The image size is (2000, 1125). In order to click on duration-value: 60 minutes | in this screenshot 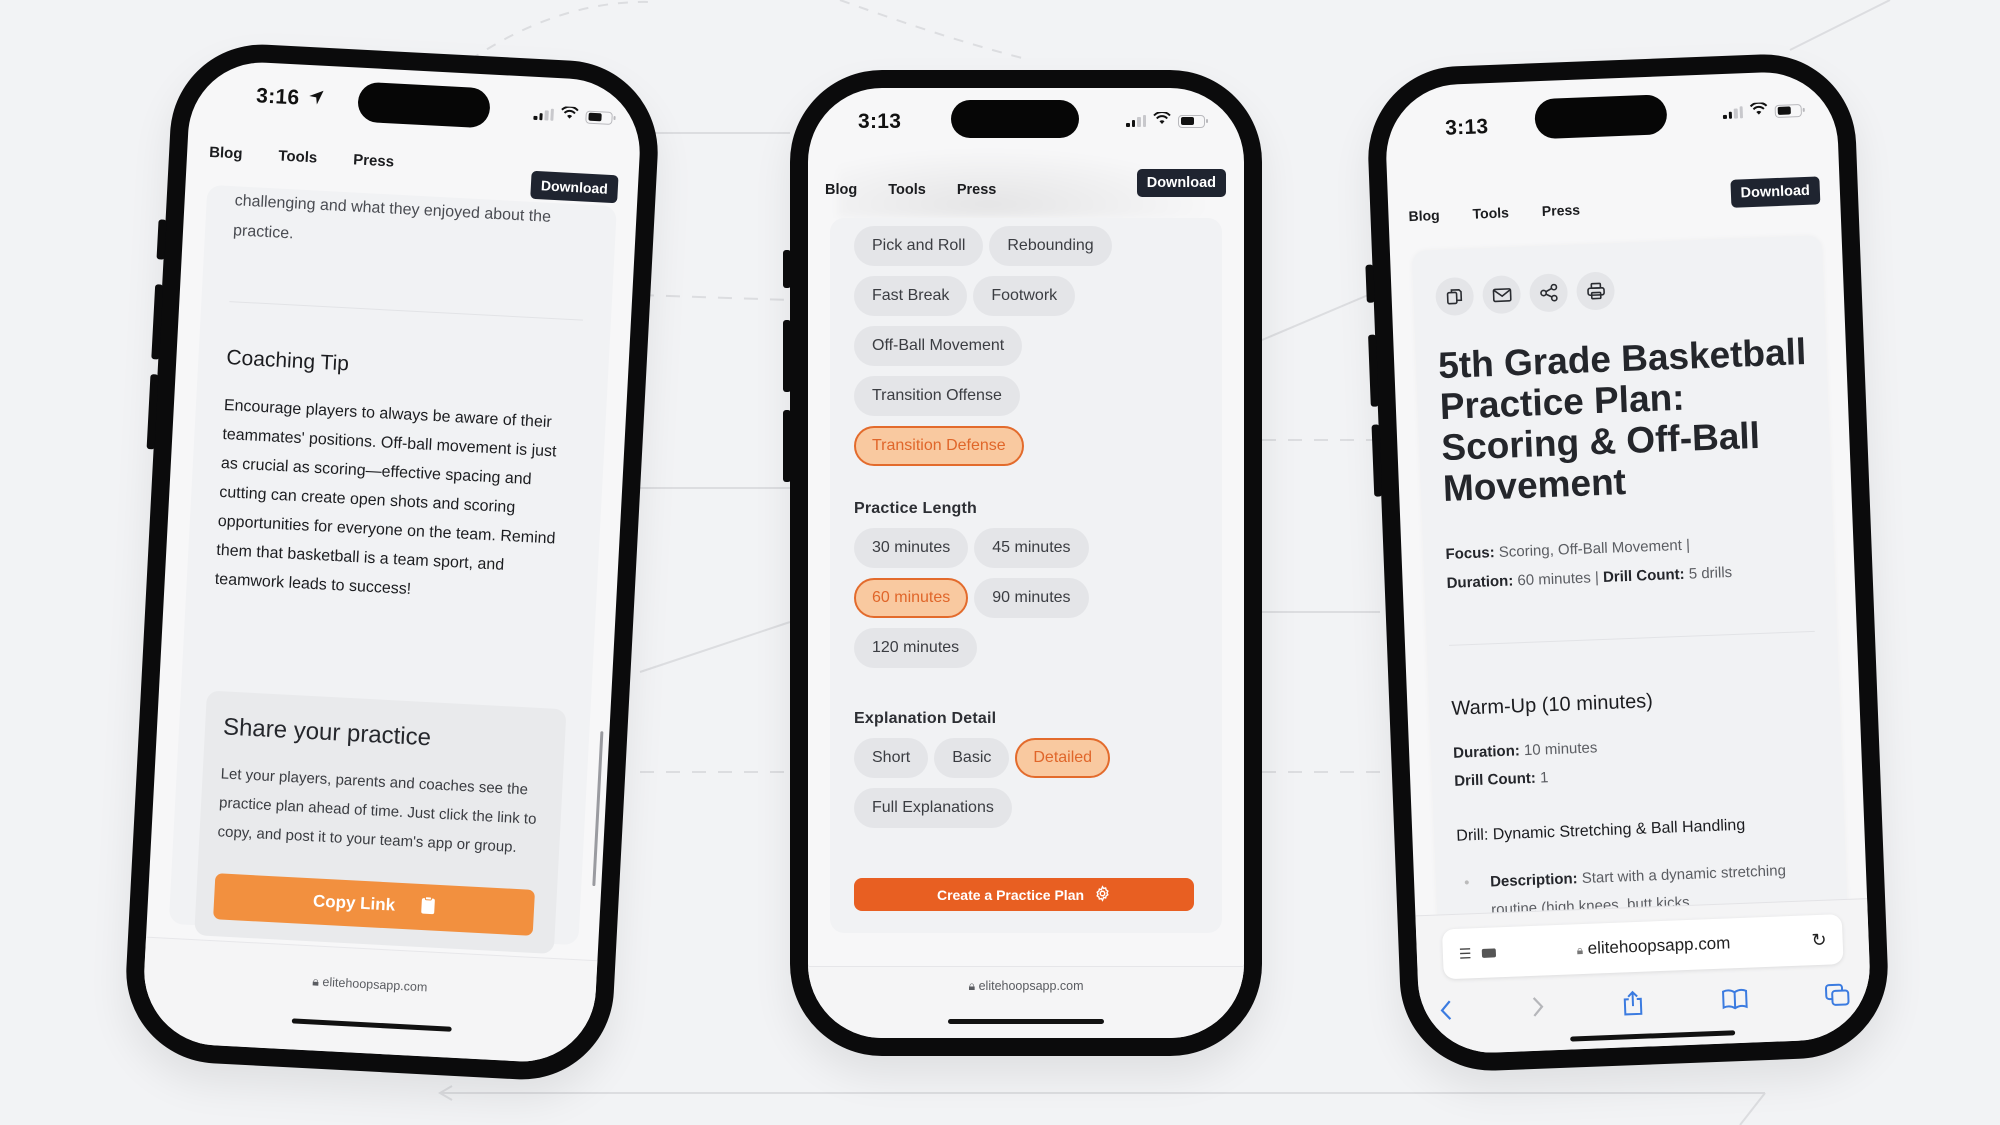, I will do `click(1558, 579)`.